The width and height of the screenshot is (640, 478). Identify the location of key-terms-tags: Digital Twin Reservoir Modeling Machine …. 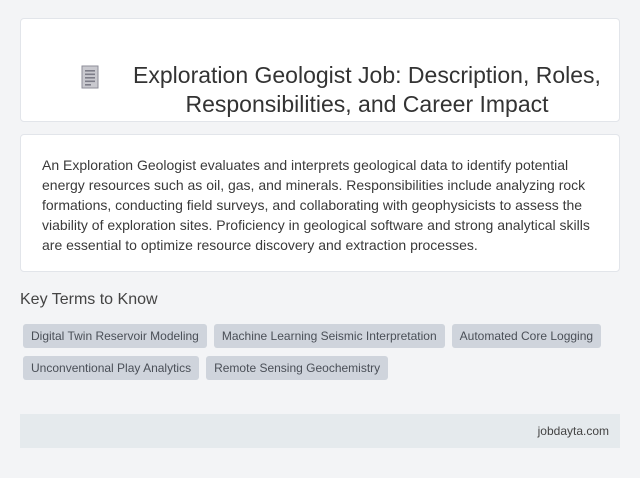
(320, 352).